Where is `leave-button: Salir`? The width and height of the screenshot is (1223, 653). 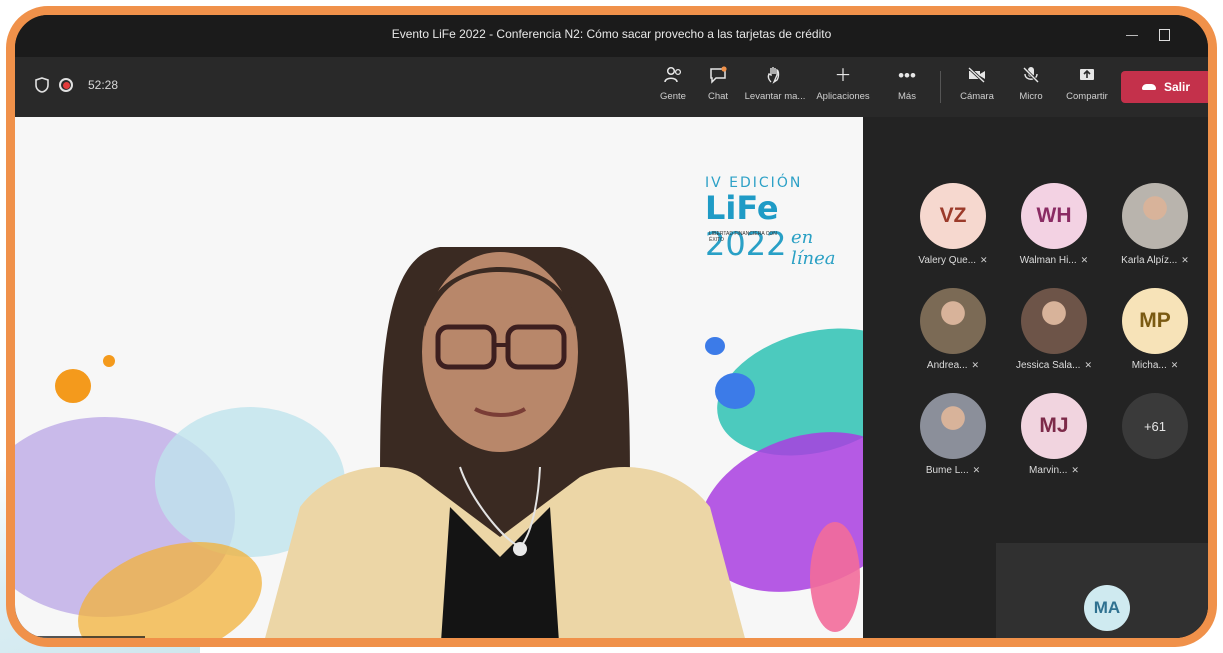 leave-button: Salir is located at coordinates (1164, 87).